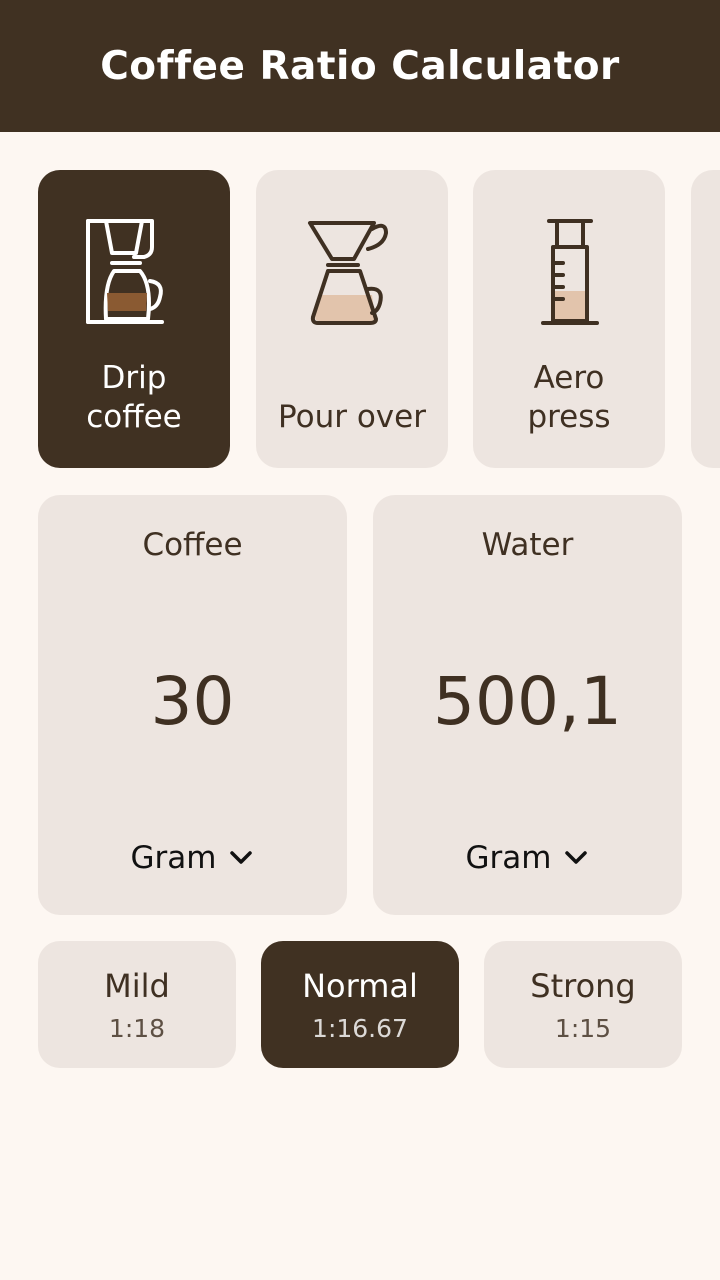 The height and width of the screenshot is (1280, 720). Describe the element at coordinates (137, 1028) in the screenshot. I see `strength-ratio: 1:18` at that location.